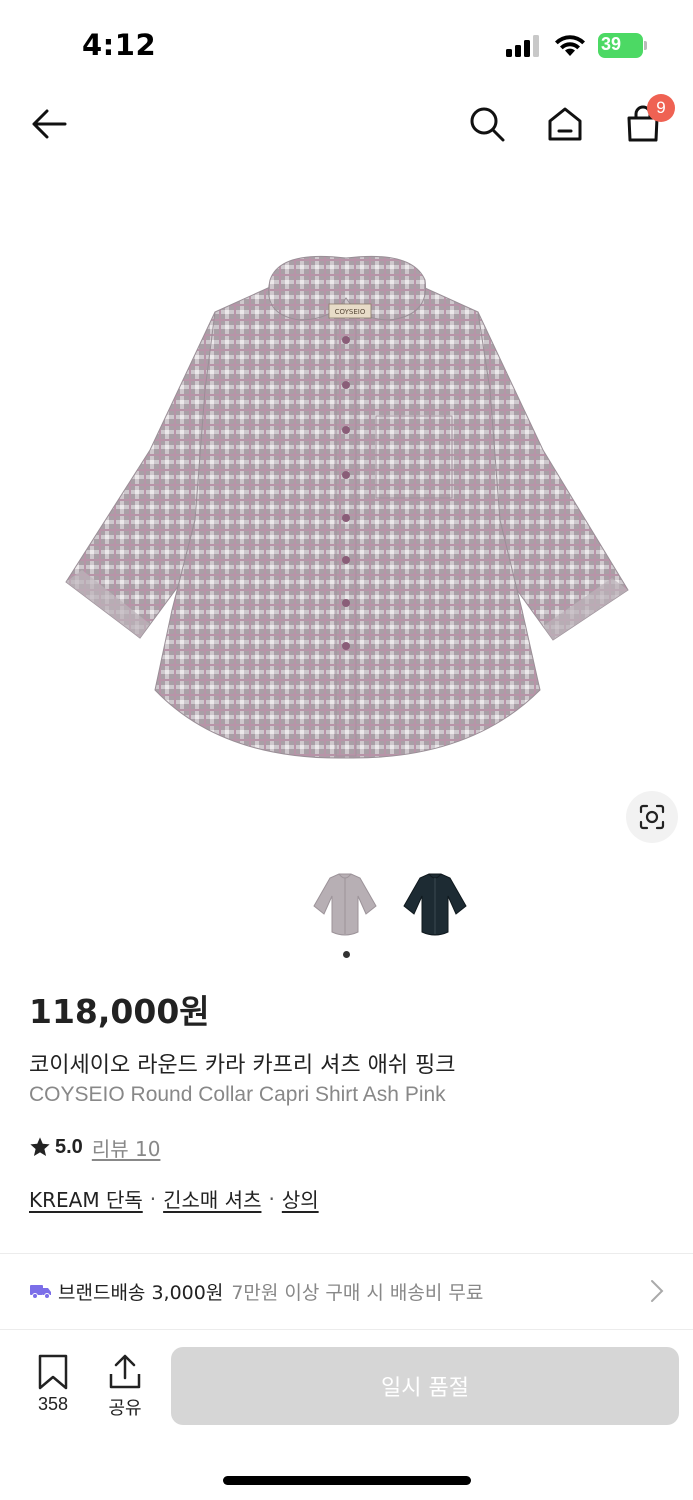 The image size is (693, 1500). I want to click on bookmark-button: 358, so click(53, 1389).